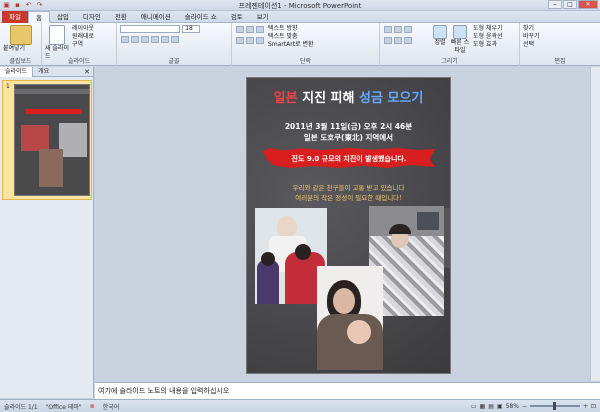 The height and width of the screenshot is (412, 600). I want to click on slide-sorter-icon: ▦, so click(483, 406).